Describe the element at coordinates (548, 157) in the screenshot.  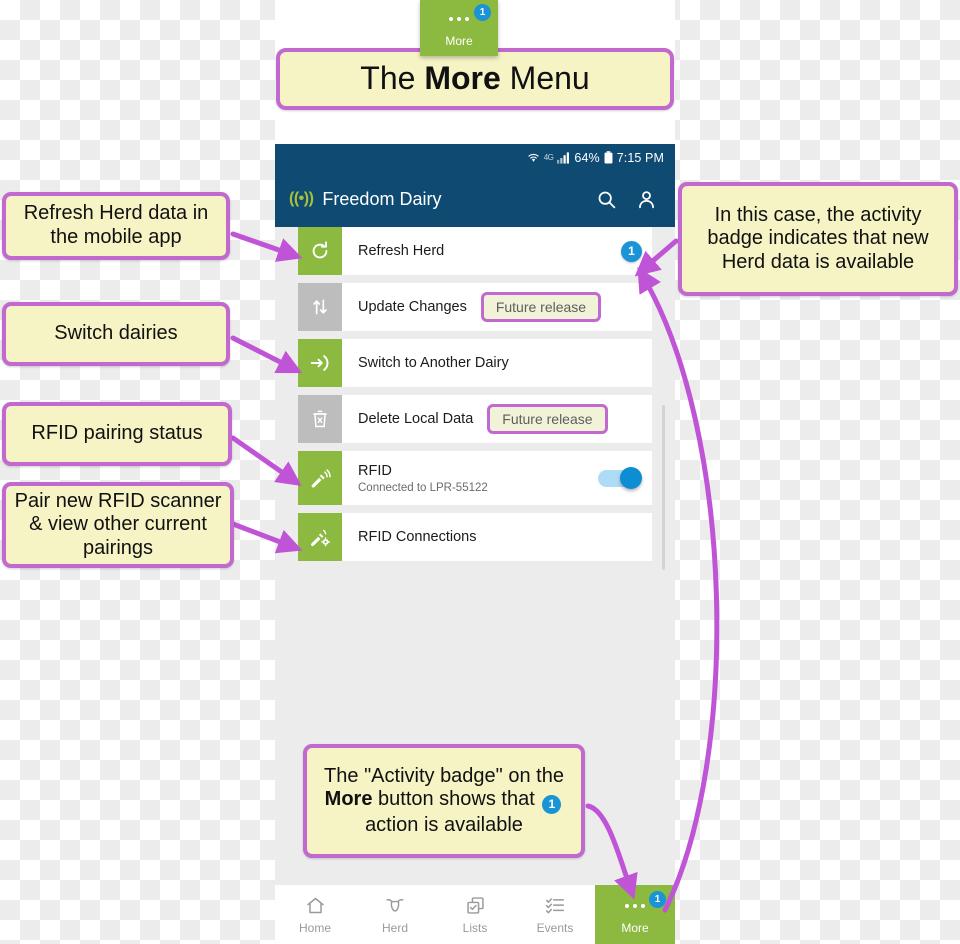
I see `network-4g-icon: 4G` at that location.